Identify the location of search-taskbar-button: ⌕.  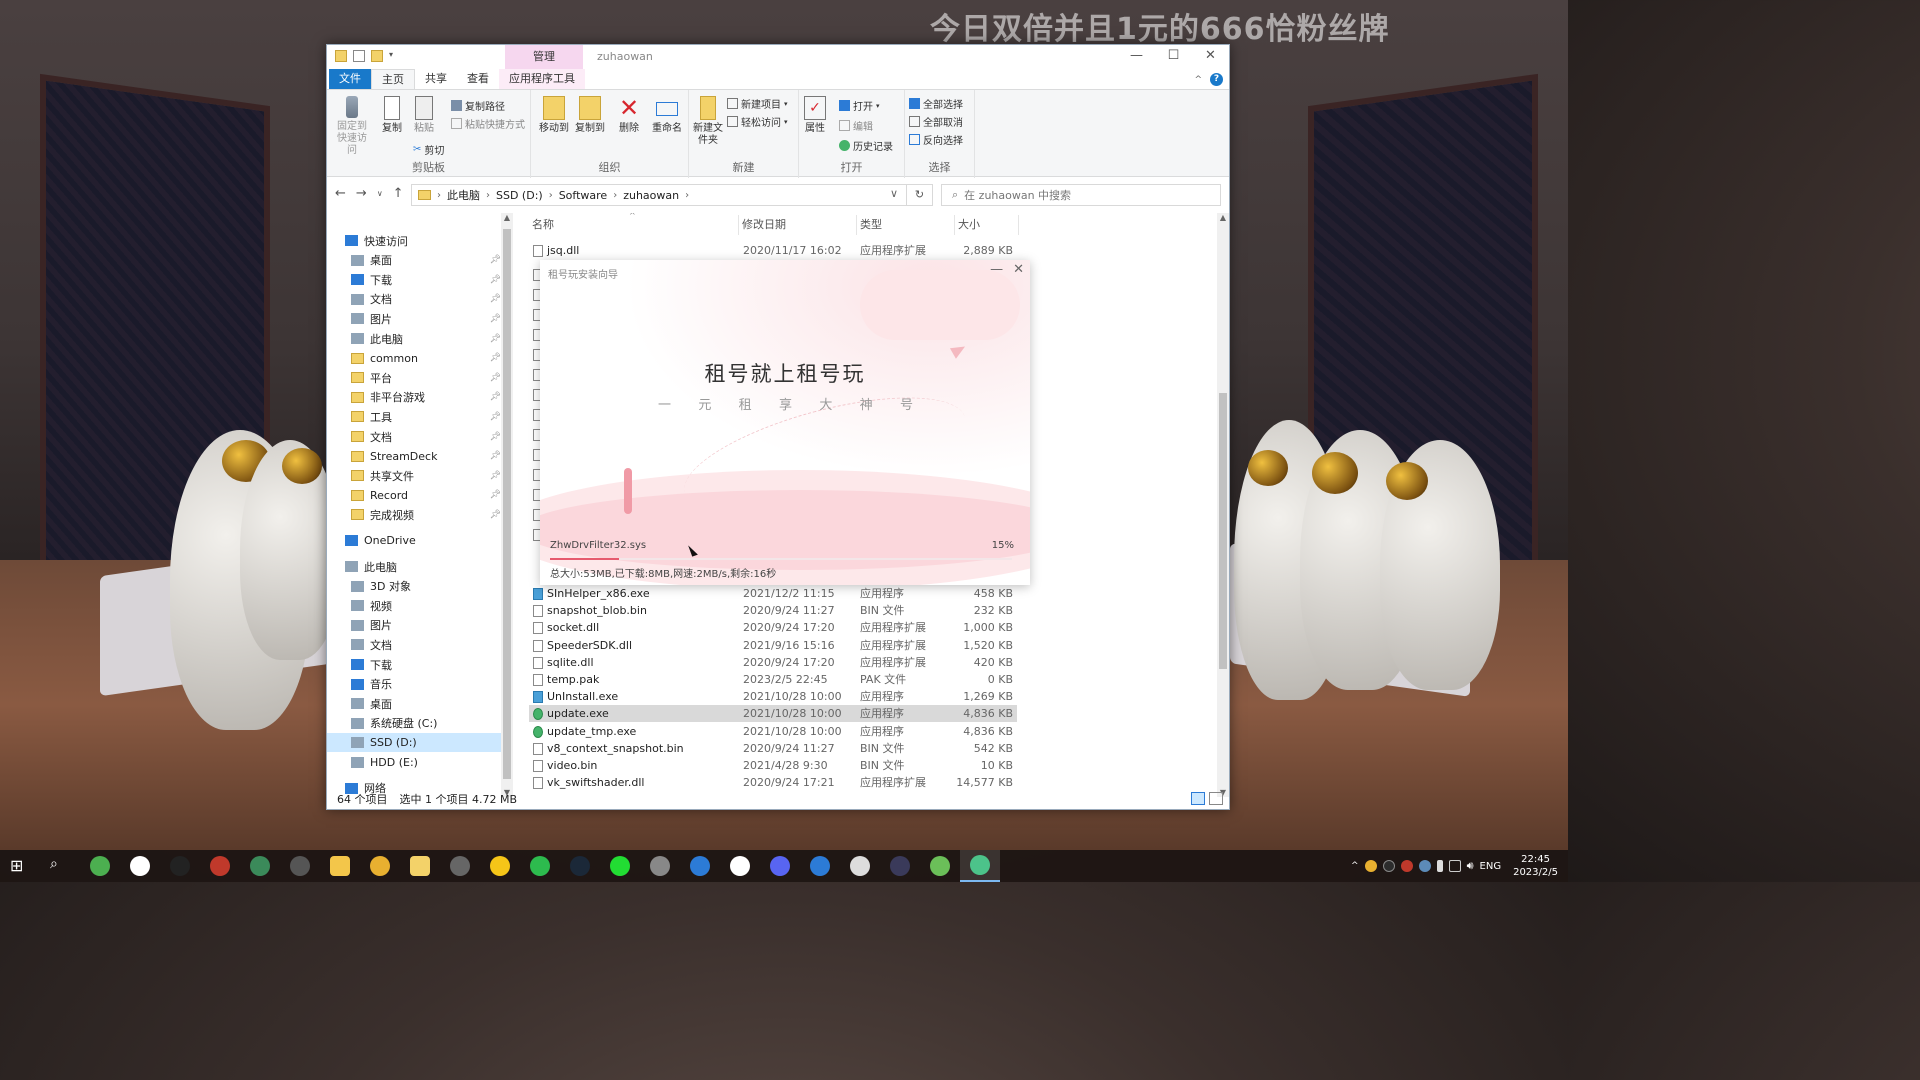
(60, 866).